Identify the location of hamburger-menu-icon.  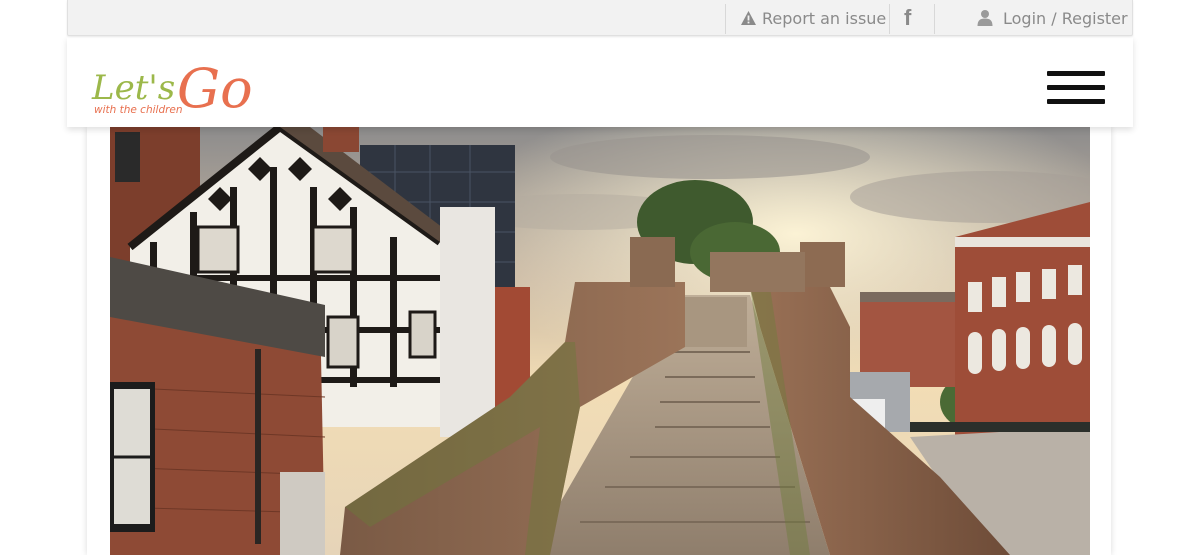
(1076, 89).